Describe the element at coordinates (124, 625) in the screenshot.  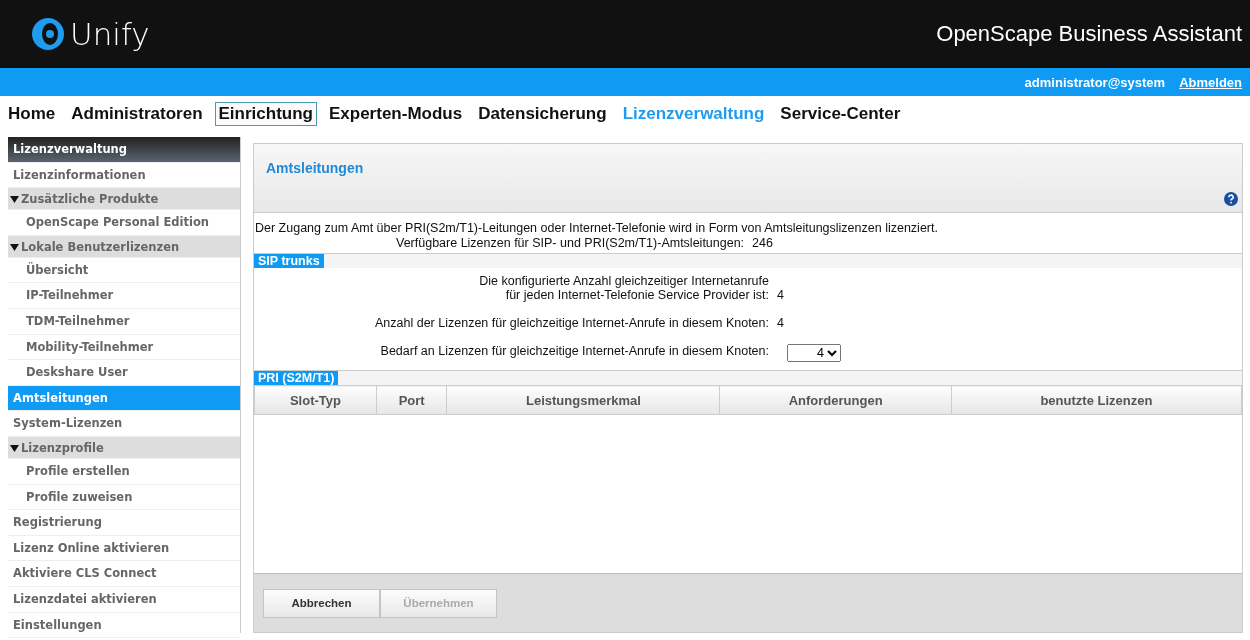
I see `sidebar-item: Einstellungen` at that location.